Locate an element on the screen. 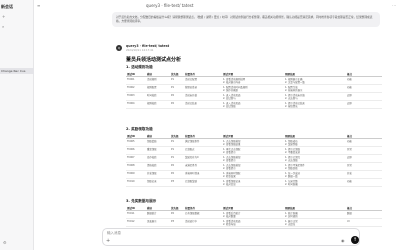 The height and width of the screenshot is (250, 400). table-cell: 1. 点击领取按钮 2. 查看提示 is located at coordinates (253, 166).